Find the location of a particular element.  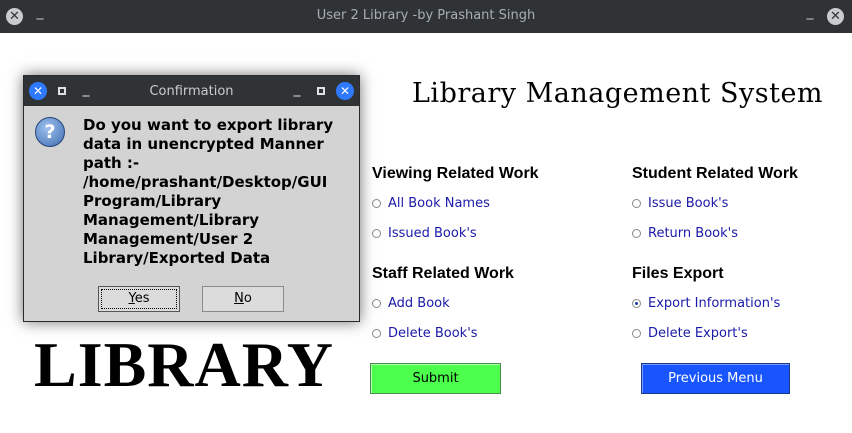

yes-button: Yes is located at coordinates (139, 299).